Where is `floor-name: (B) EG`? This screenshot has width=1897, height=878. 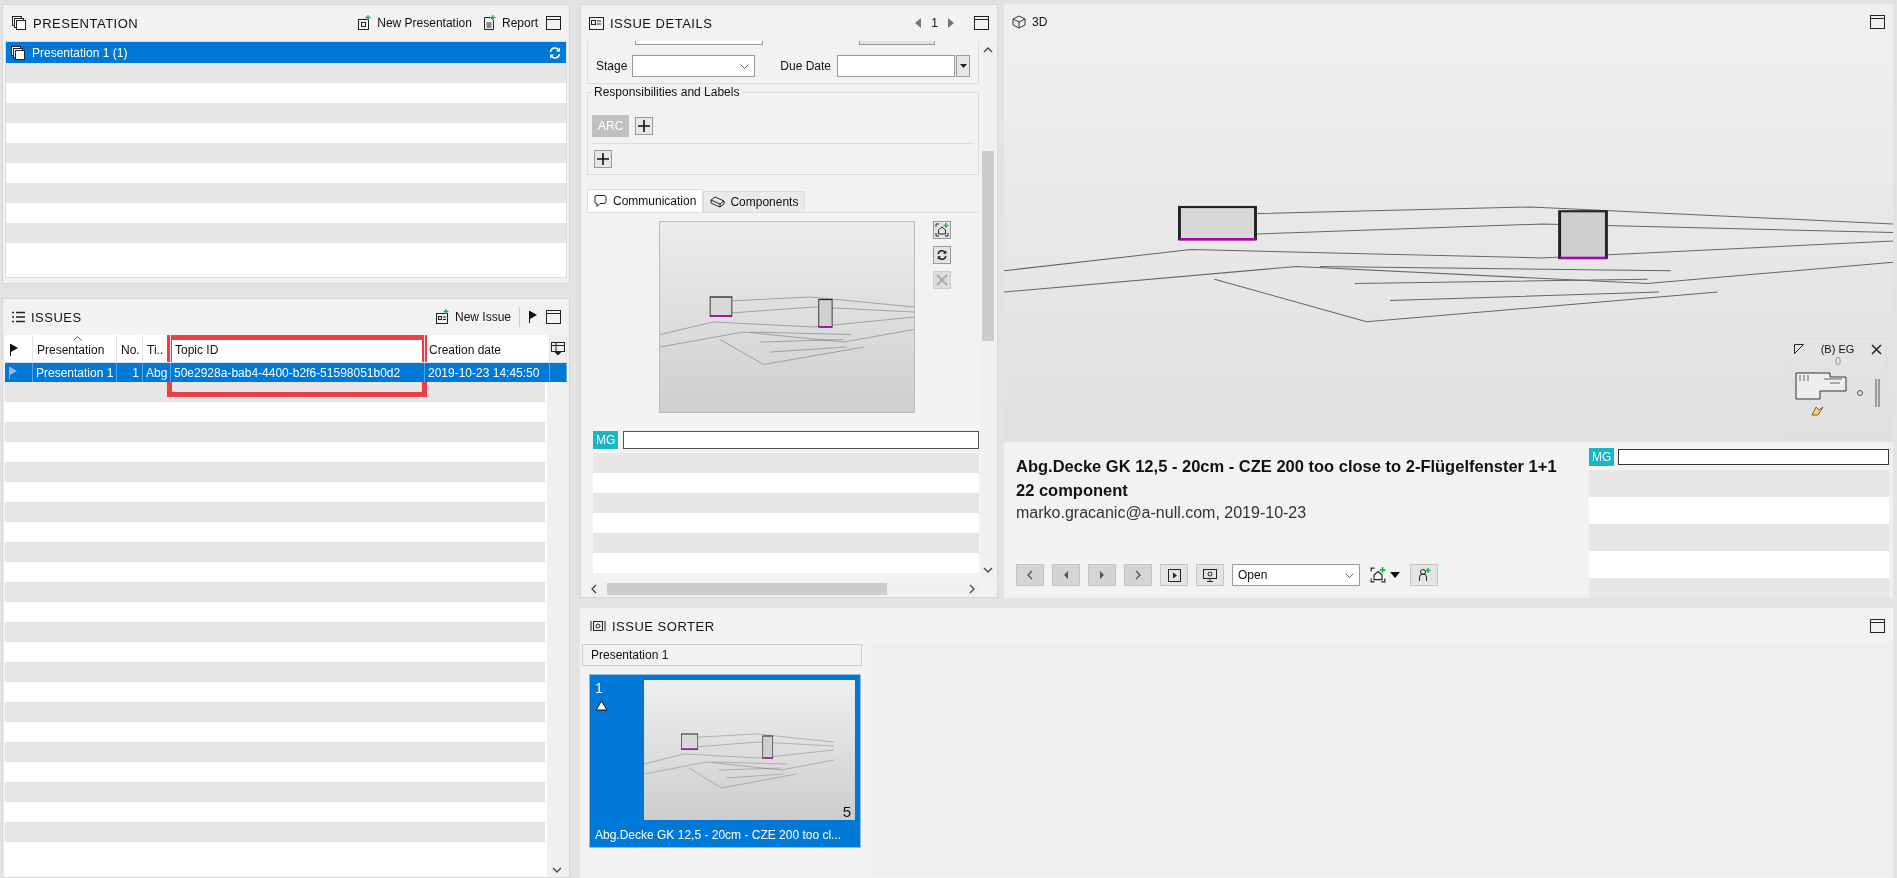 floor-name: (B) EG is located at coordinates (1837, 349).